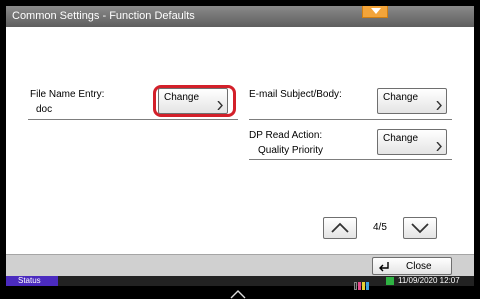 Image resolution: width=480 pixels, height=299 pixels. Describe the element at coordinates (240, 16) in the screenshot. I see `title-bar: Common Settings - Function Defaults` at that location.